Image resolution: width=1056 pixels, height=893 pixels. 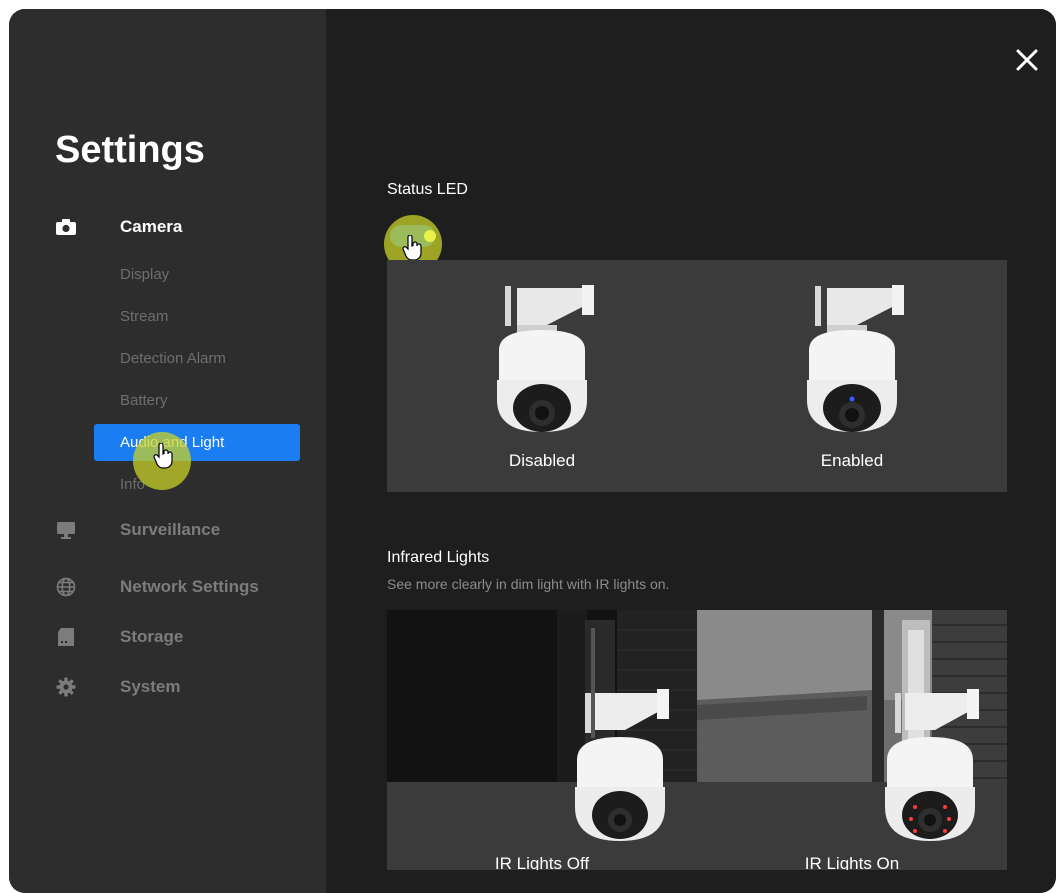 What do you see at coordinates (117, 687) in the screenshot?
I see `sidebar-item-system: System` at bounding box center [117, 687].